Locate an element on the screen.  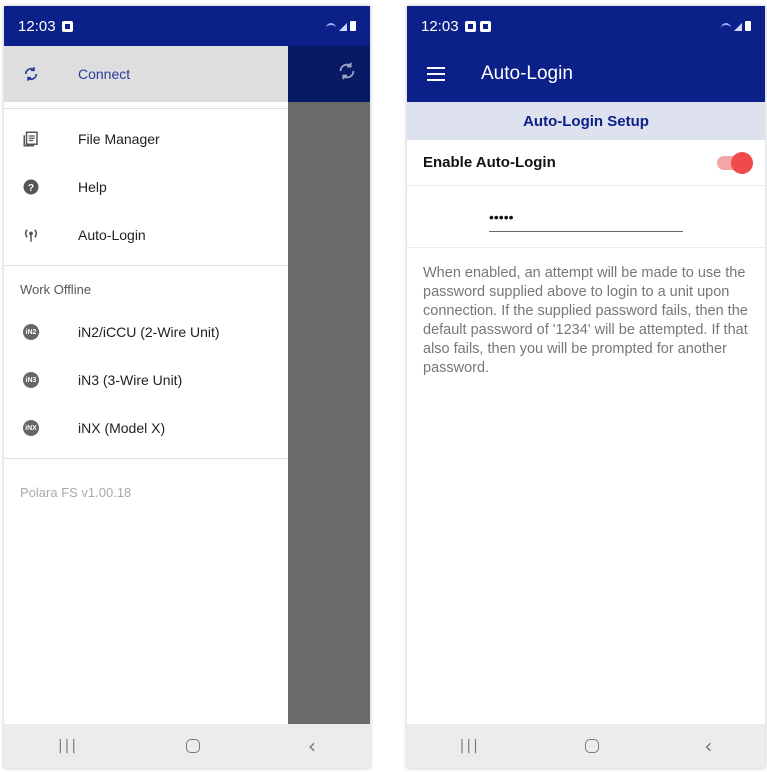
unit-badge: iNX is located at coordinates (31, 428).